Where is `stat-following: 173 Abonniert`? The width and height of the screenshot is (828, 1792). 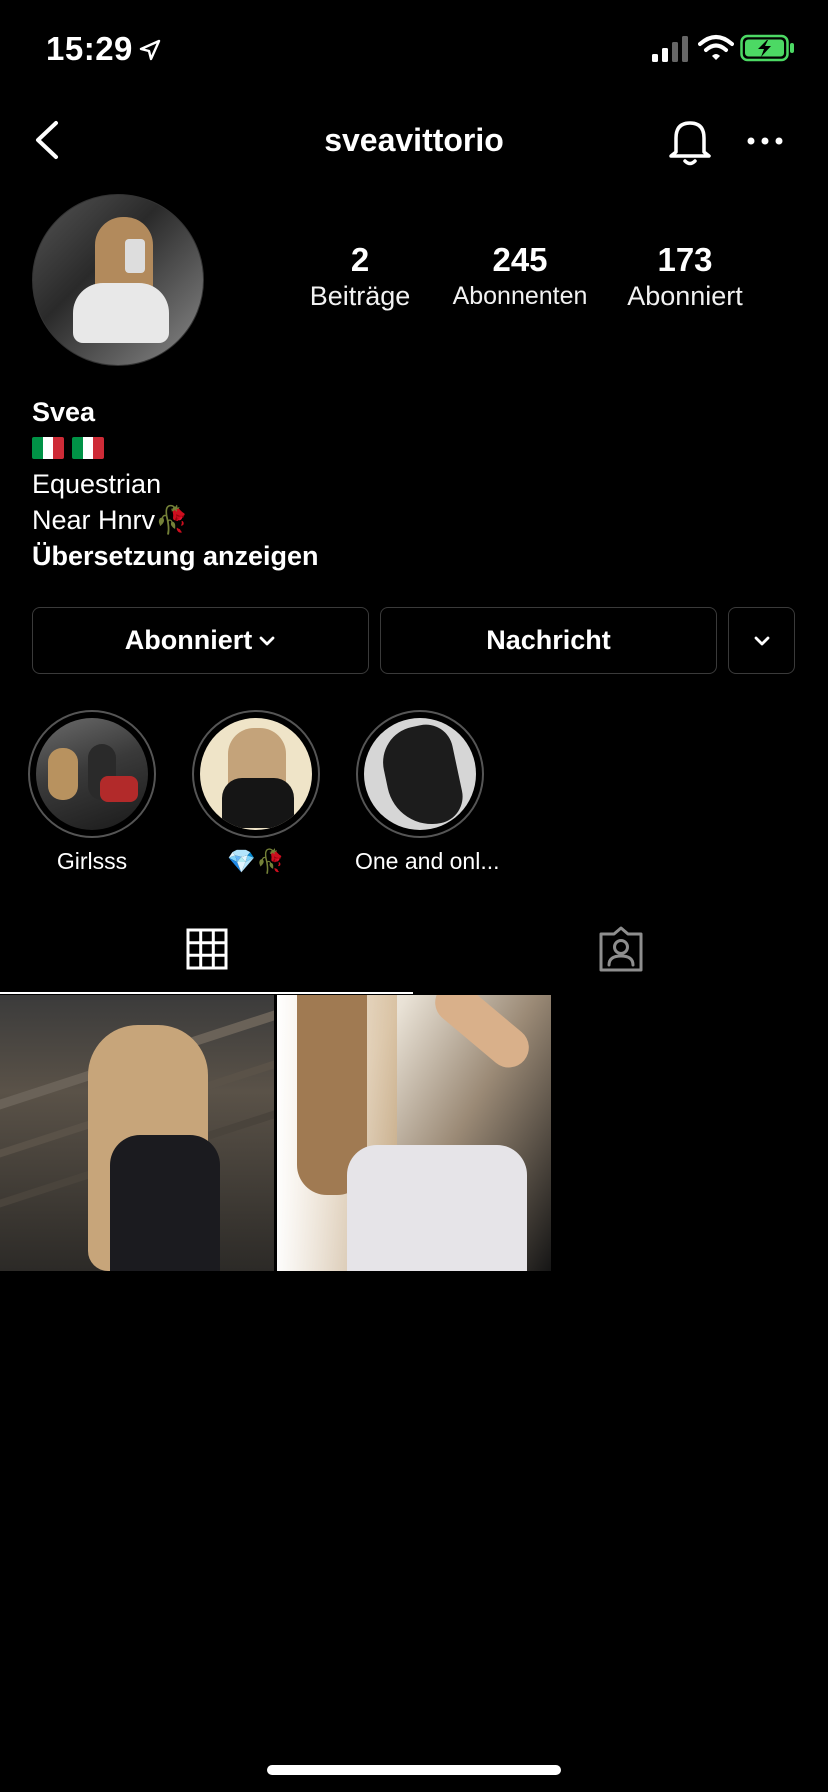
stat-following: 173 Abonniert is located at coordinates (685, 276).